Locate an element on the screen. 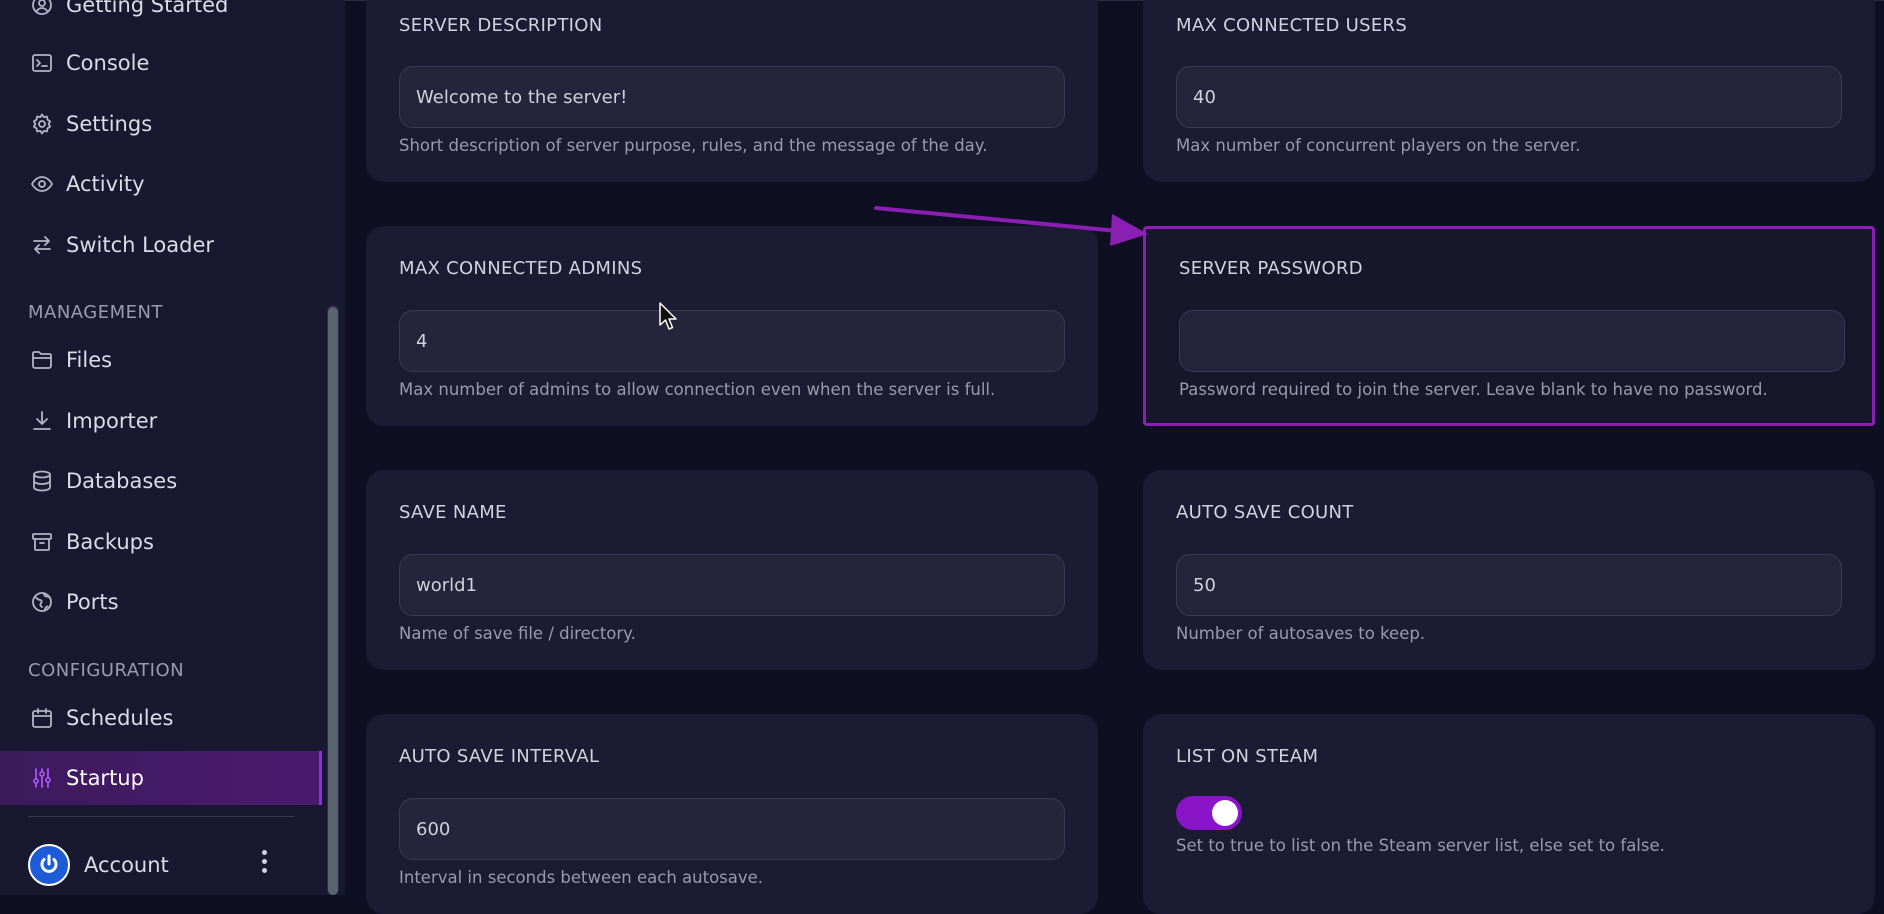  archive-icon is located at coordinates (42, 542).